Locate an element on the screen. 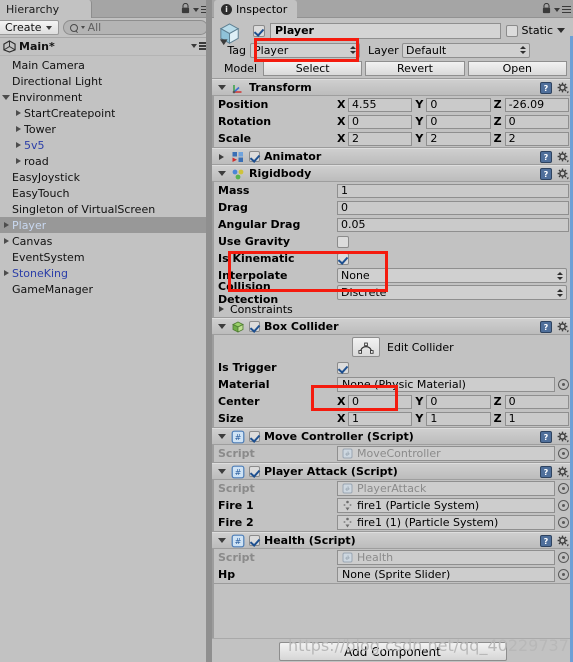  object-field-material: None (Physic Material) is located at coordinates (446, 384).